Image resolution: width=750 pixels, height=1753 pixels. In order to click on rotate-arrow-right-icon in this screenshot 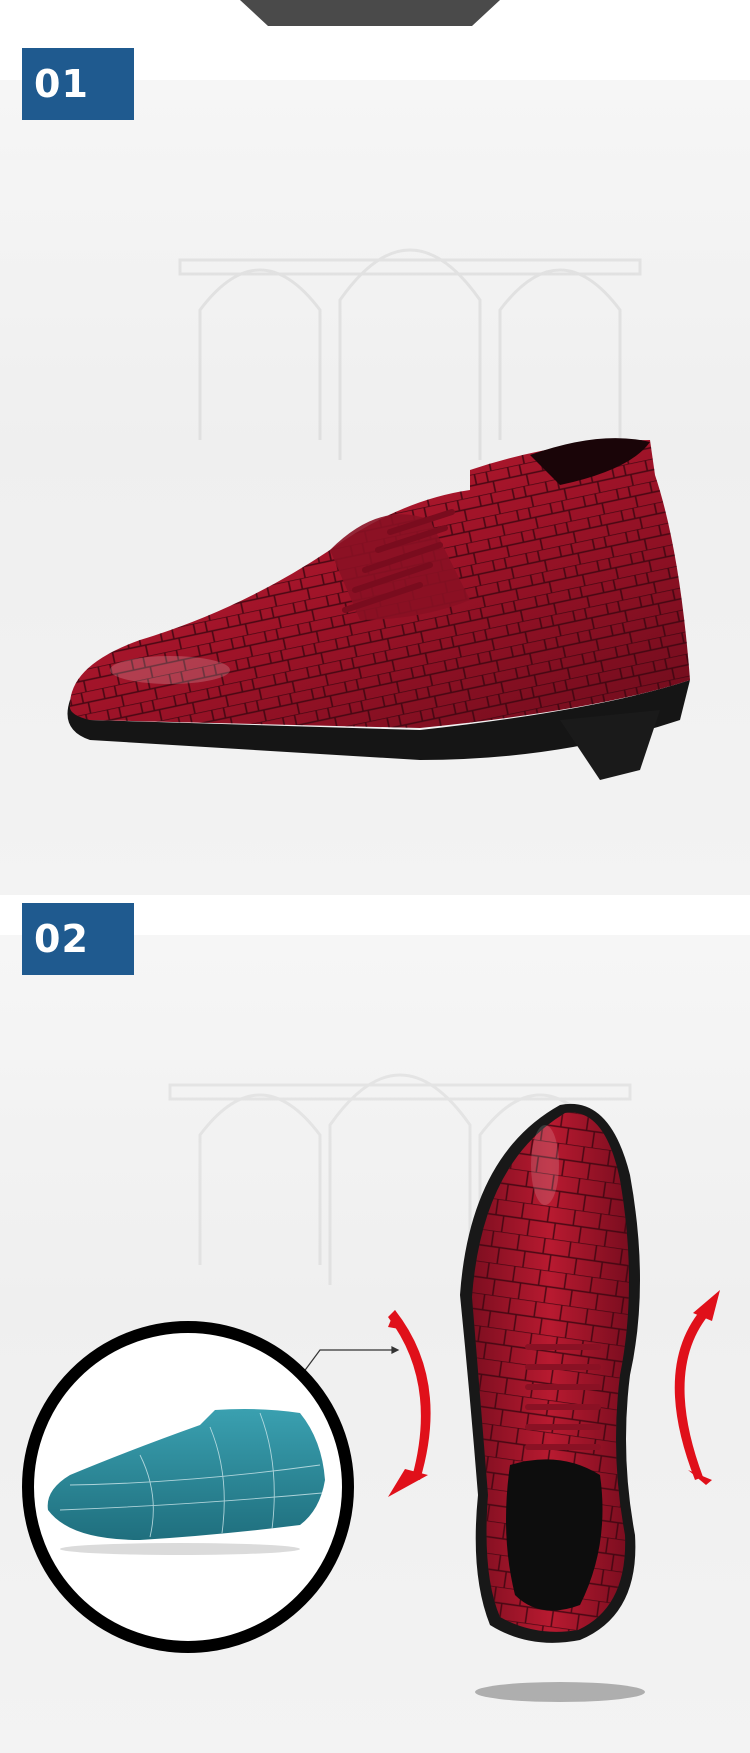, I will do `click(697, 1387)`.